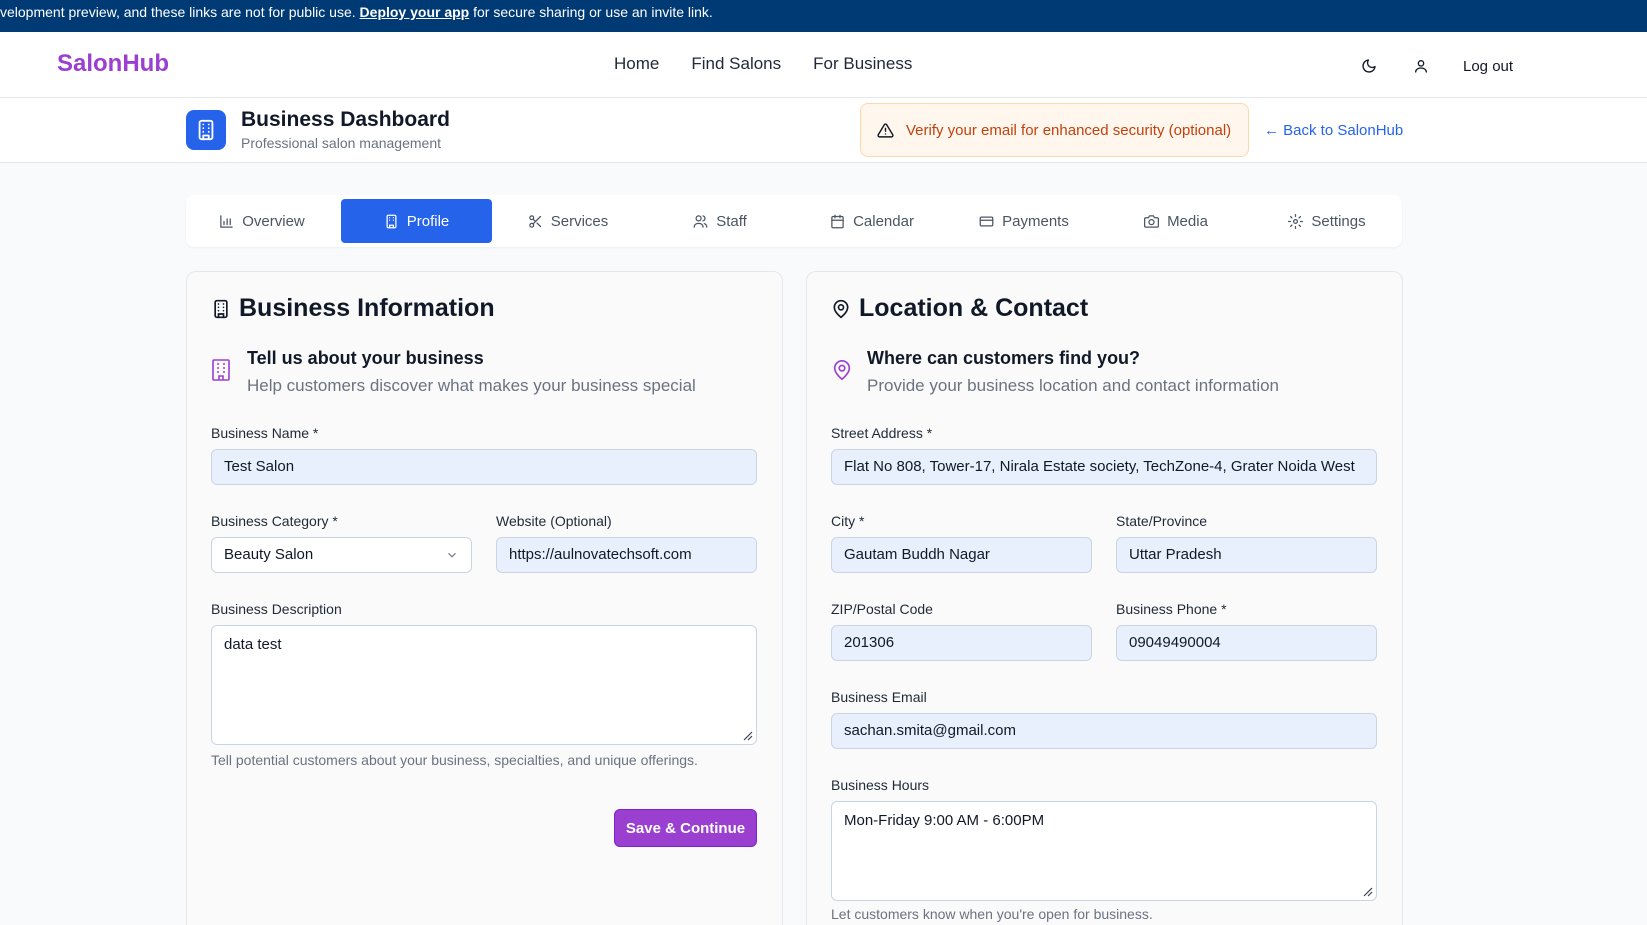 The height and width of the screenshot is (925, 1647). What do you see at coordinates (226, 221) in the screenshot?
I see `bar-chart-icon` at bounding box center [226, 221].